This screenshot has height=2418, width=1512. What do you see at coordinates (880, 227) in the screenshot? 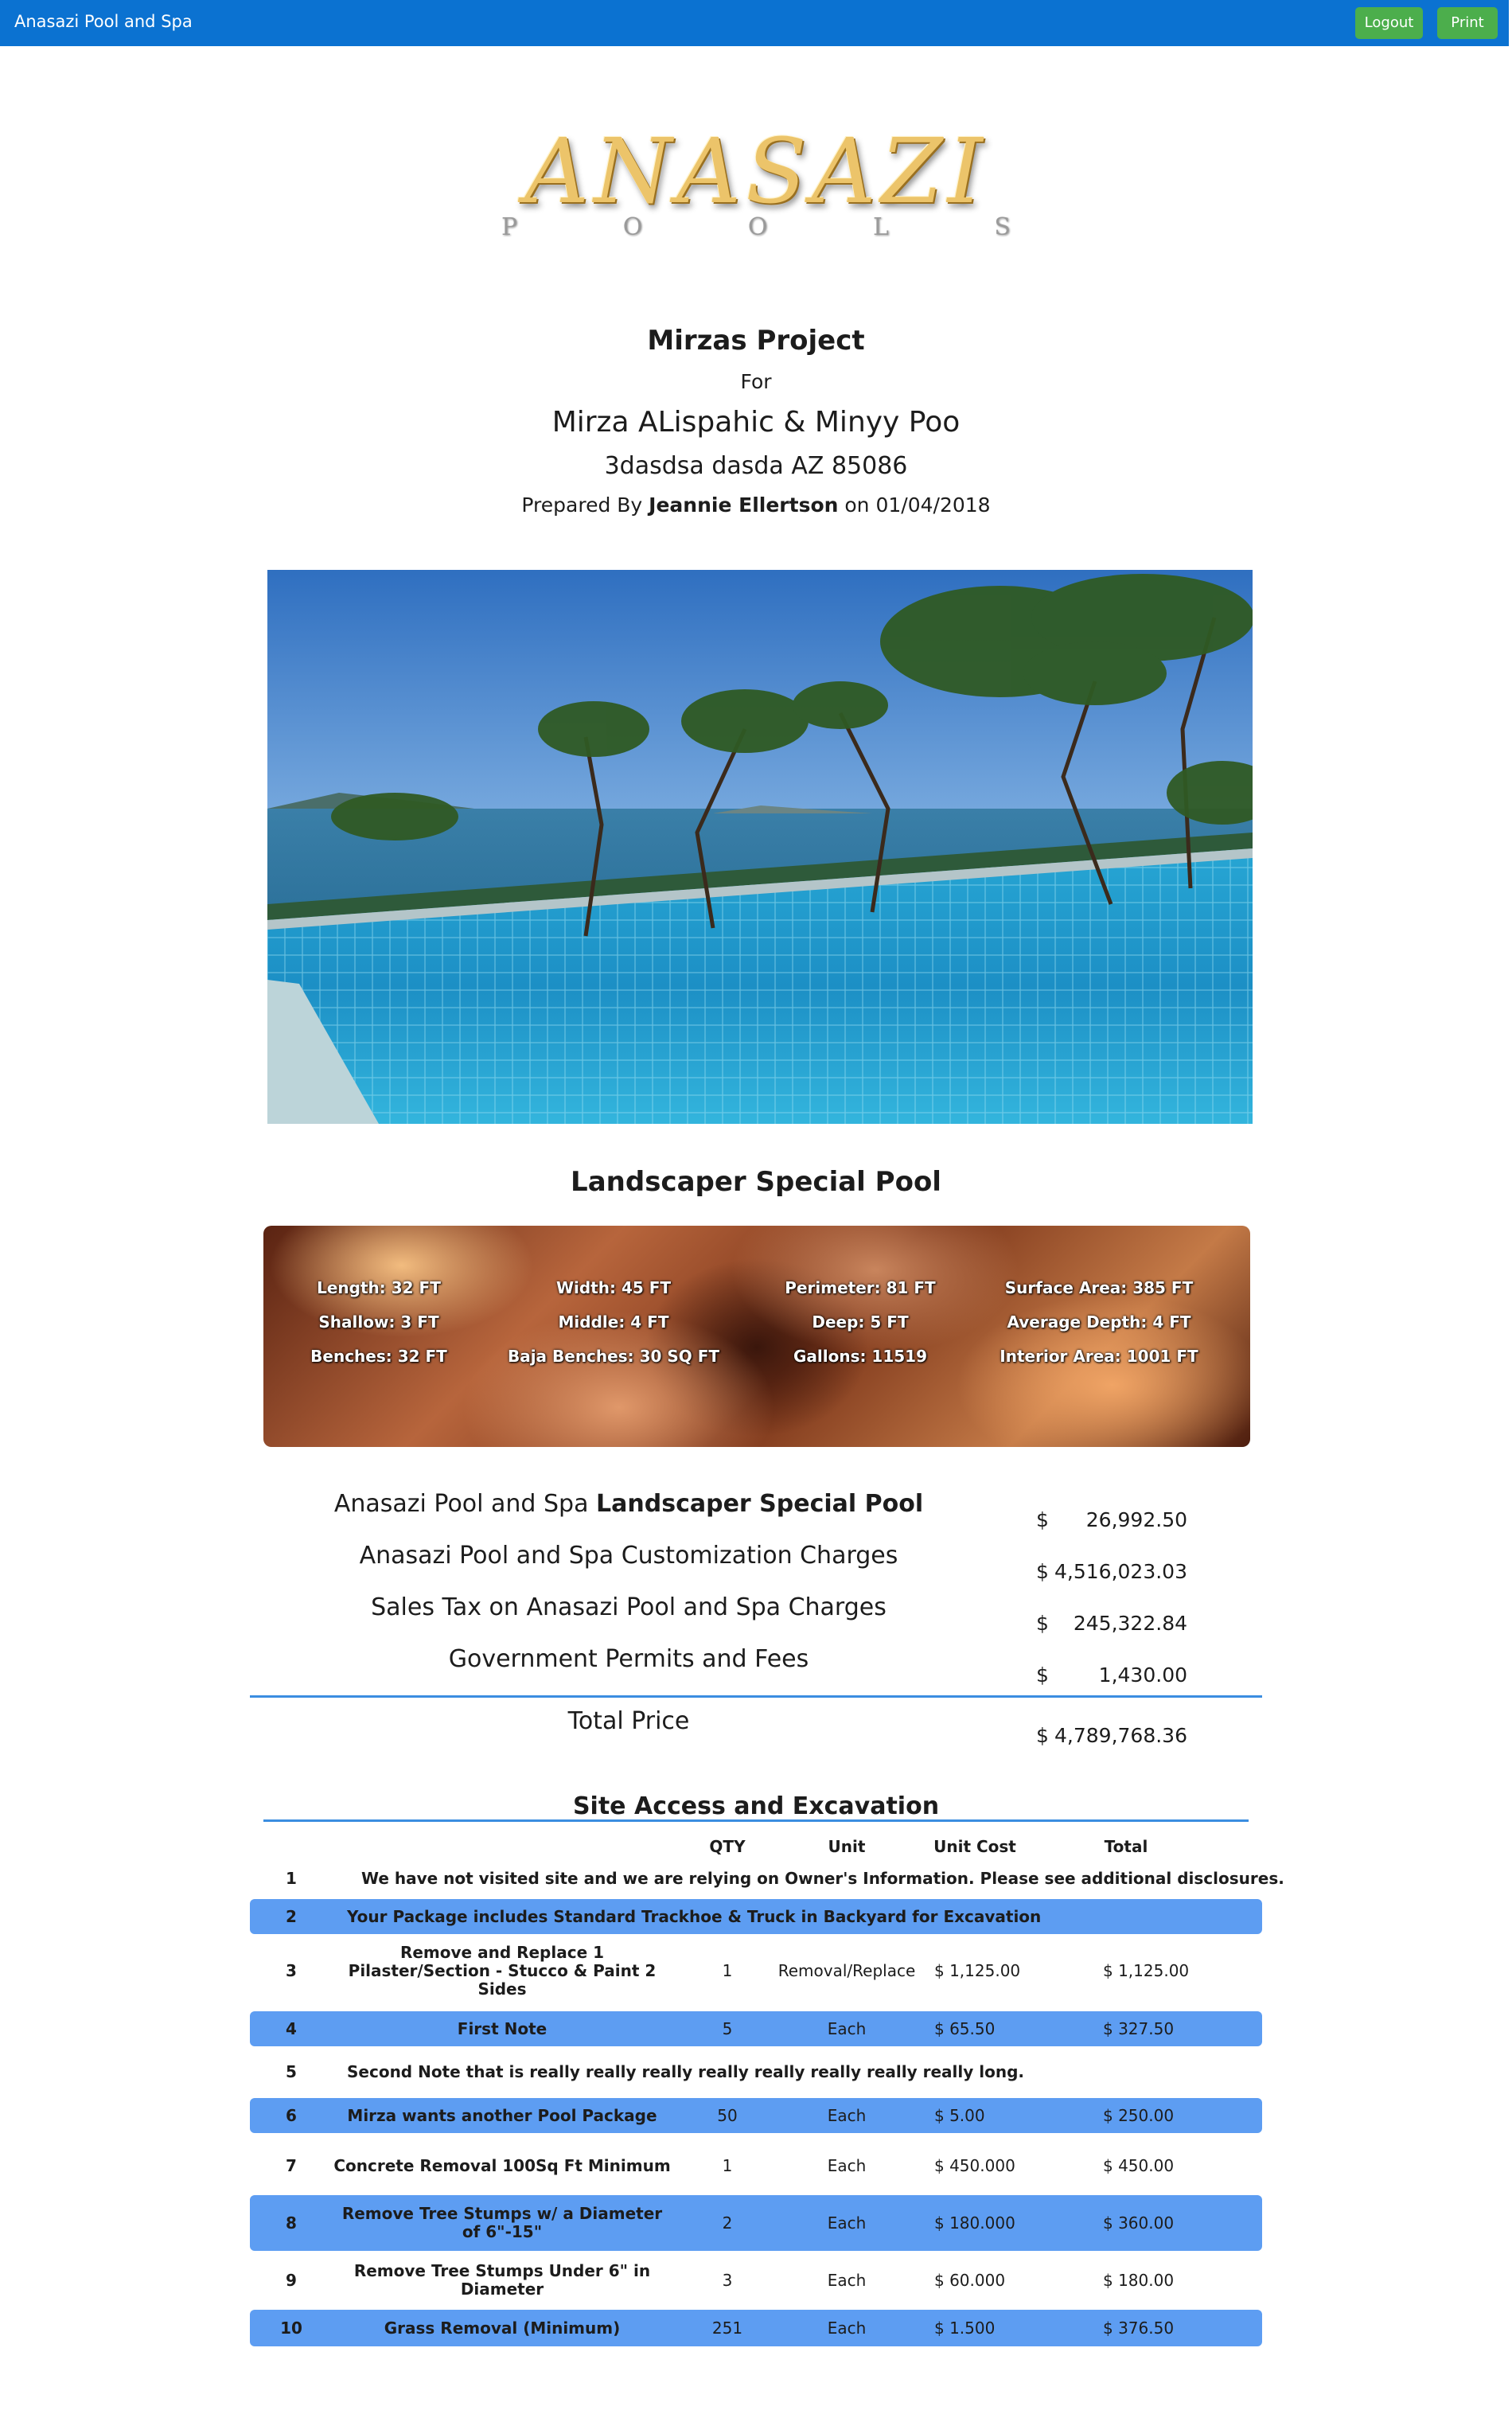
I see `logo-sub-letter: L` at bounding box center [880, 227].